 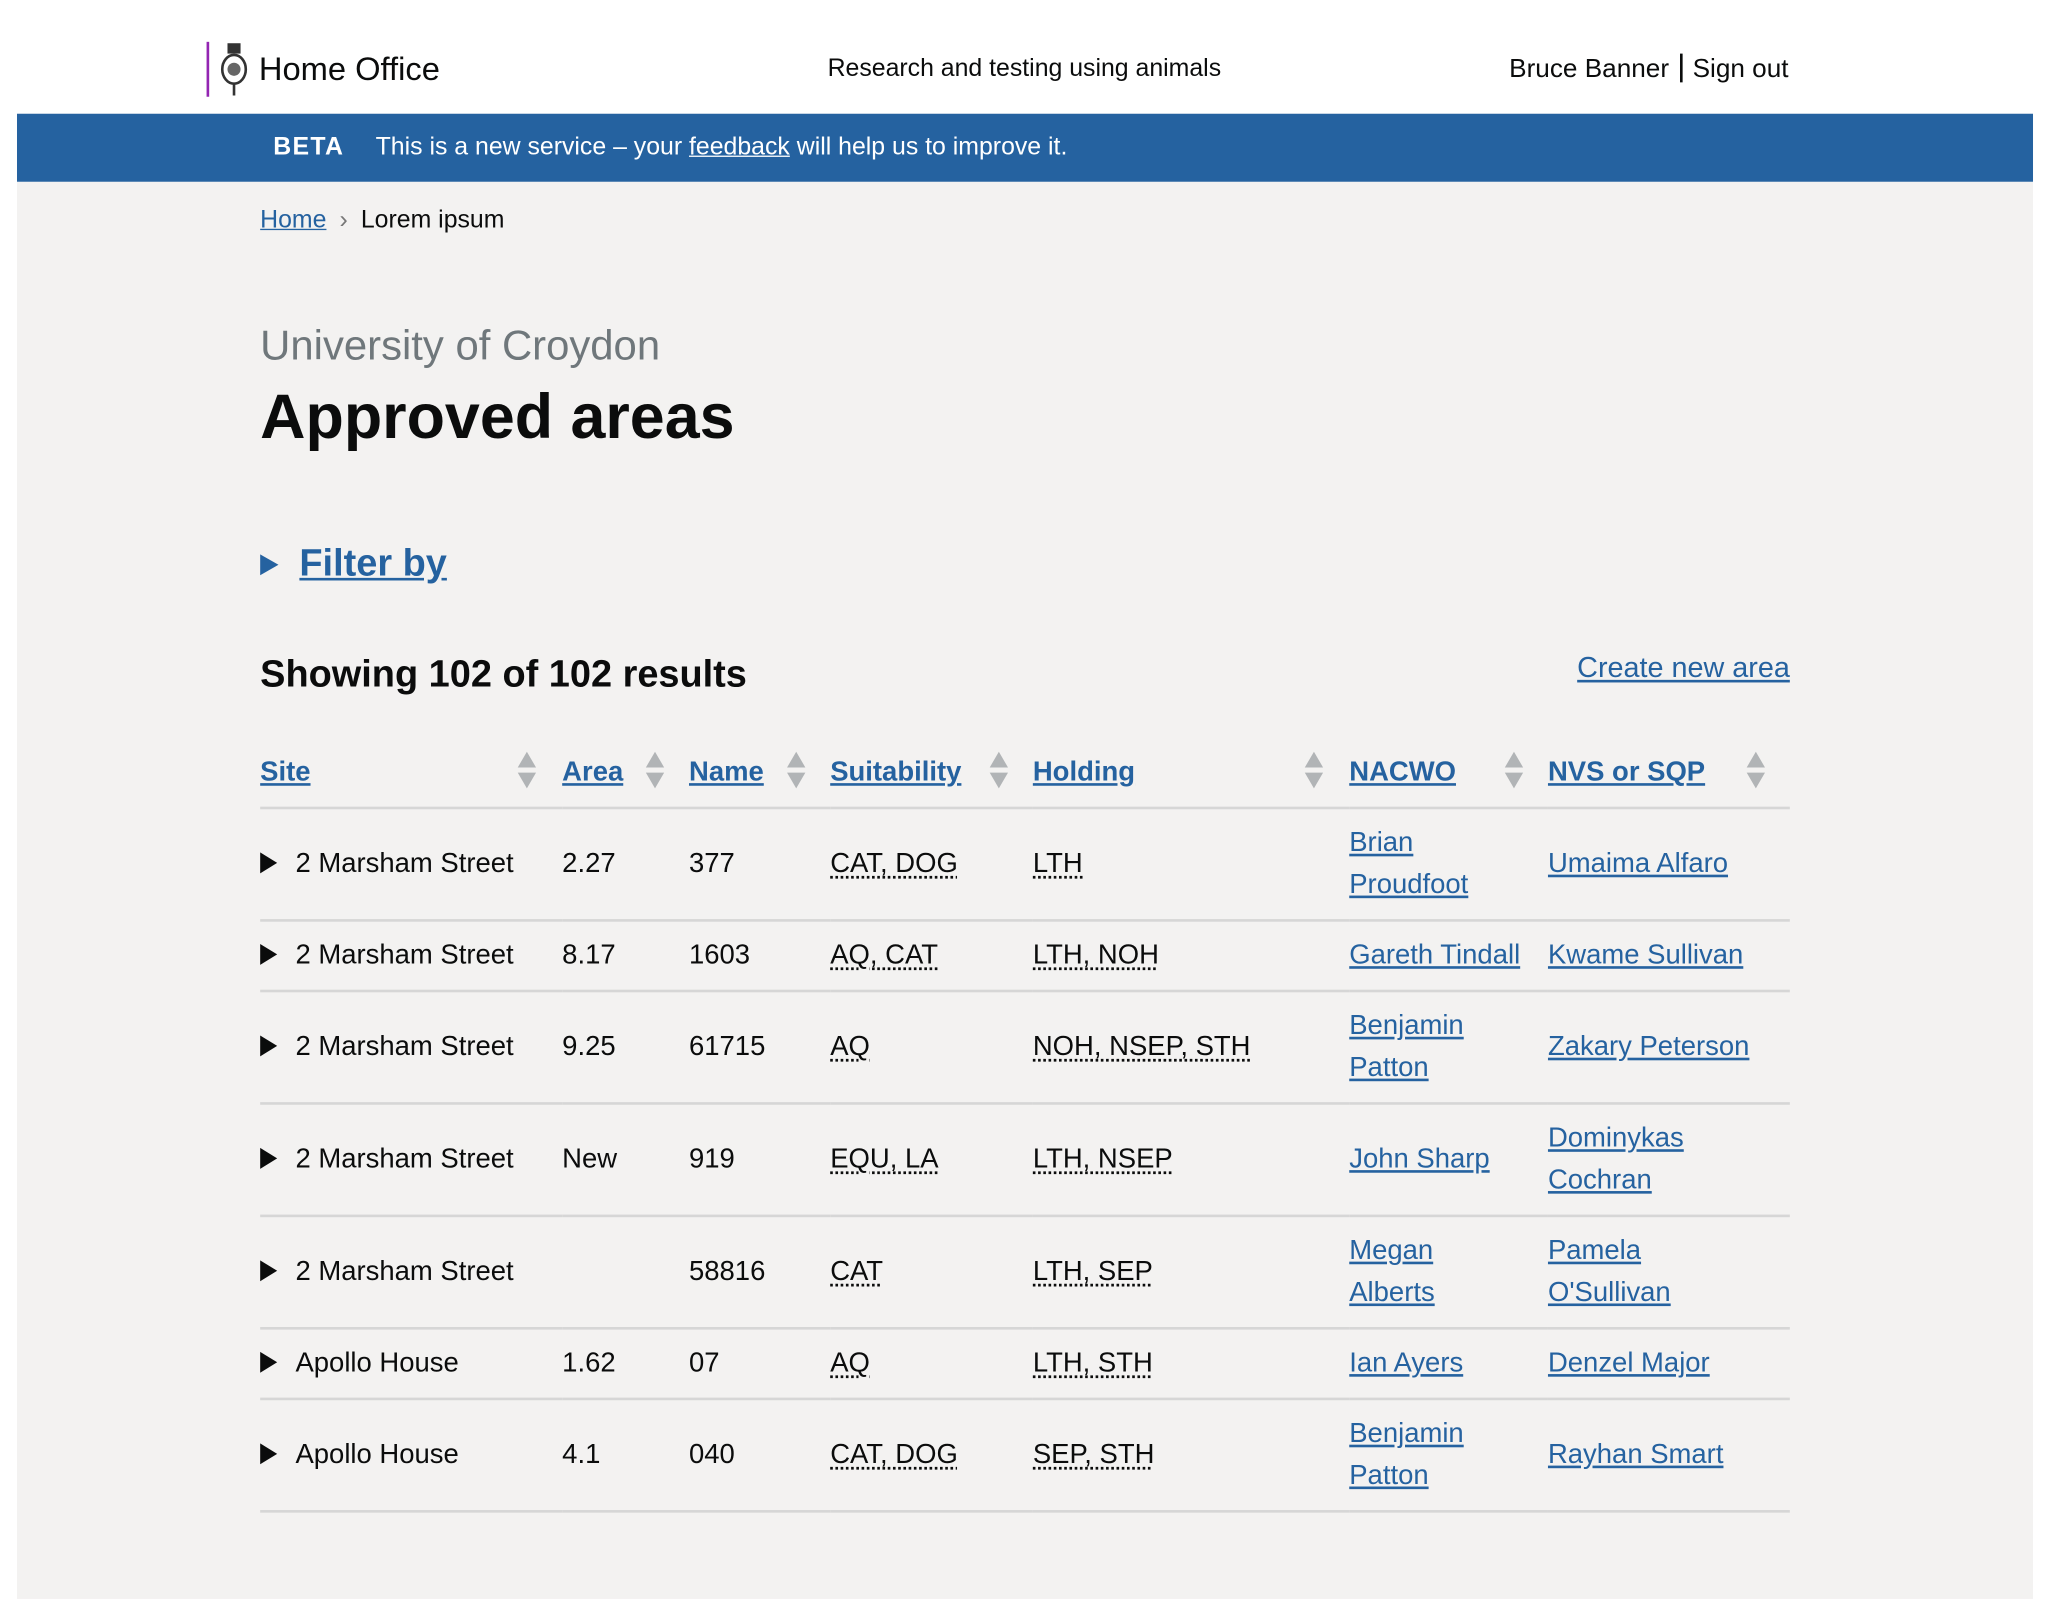 I want to click on sort-link: NACWO, so click(x=1402, y=772).